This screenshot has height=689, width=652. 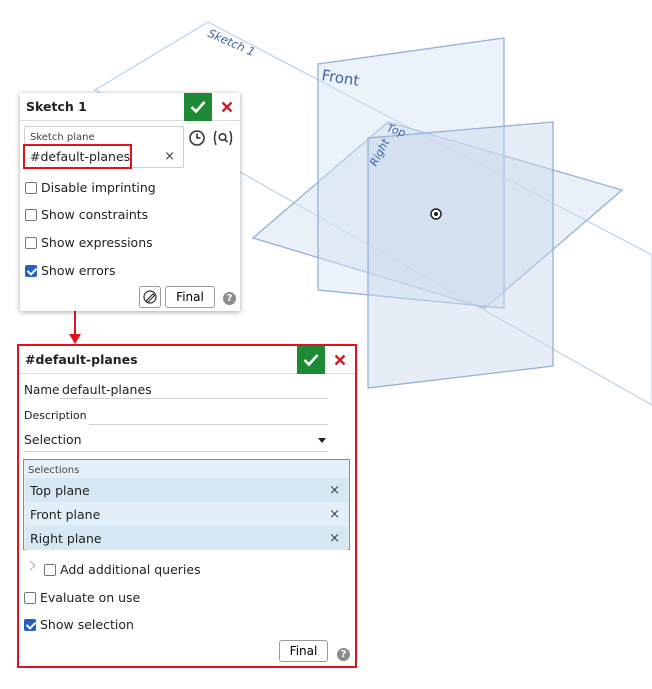 I want to click on close-icon, so click(x=227, y=107).